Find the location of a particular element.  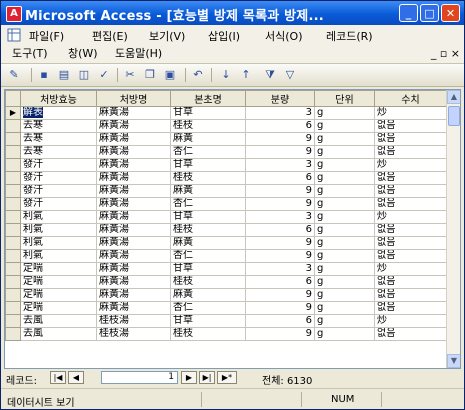

print-icon: ▤ is located at coordinates (64, 75).